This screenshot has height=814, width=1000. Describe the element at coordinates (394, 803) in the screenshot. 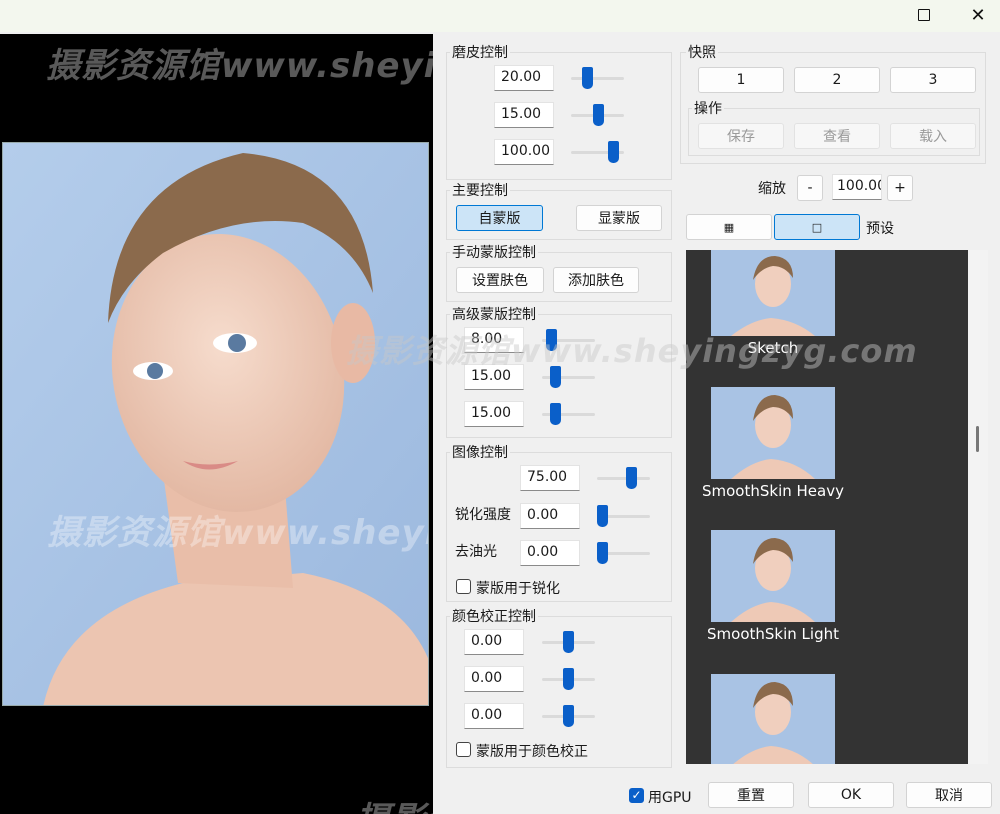

I see `watermark-text-bottom: 摄影资` at that location.